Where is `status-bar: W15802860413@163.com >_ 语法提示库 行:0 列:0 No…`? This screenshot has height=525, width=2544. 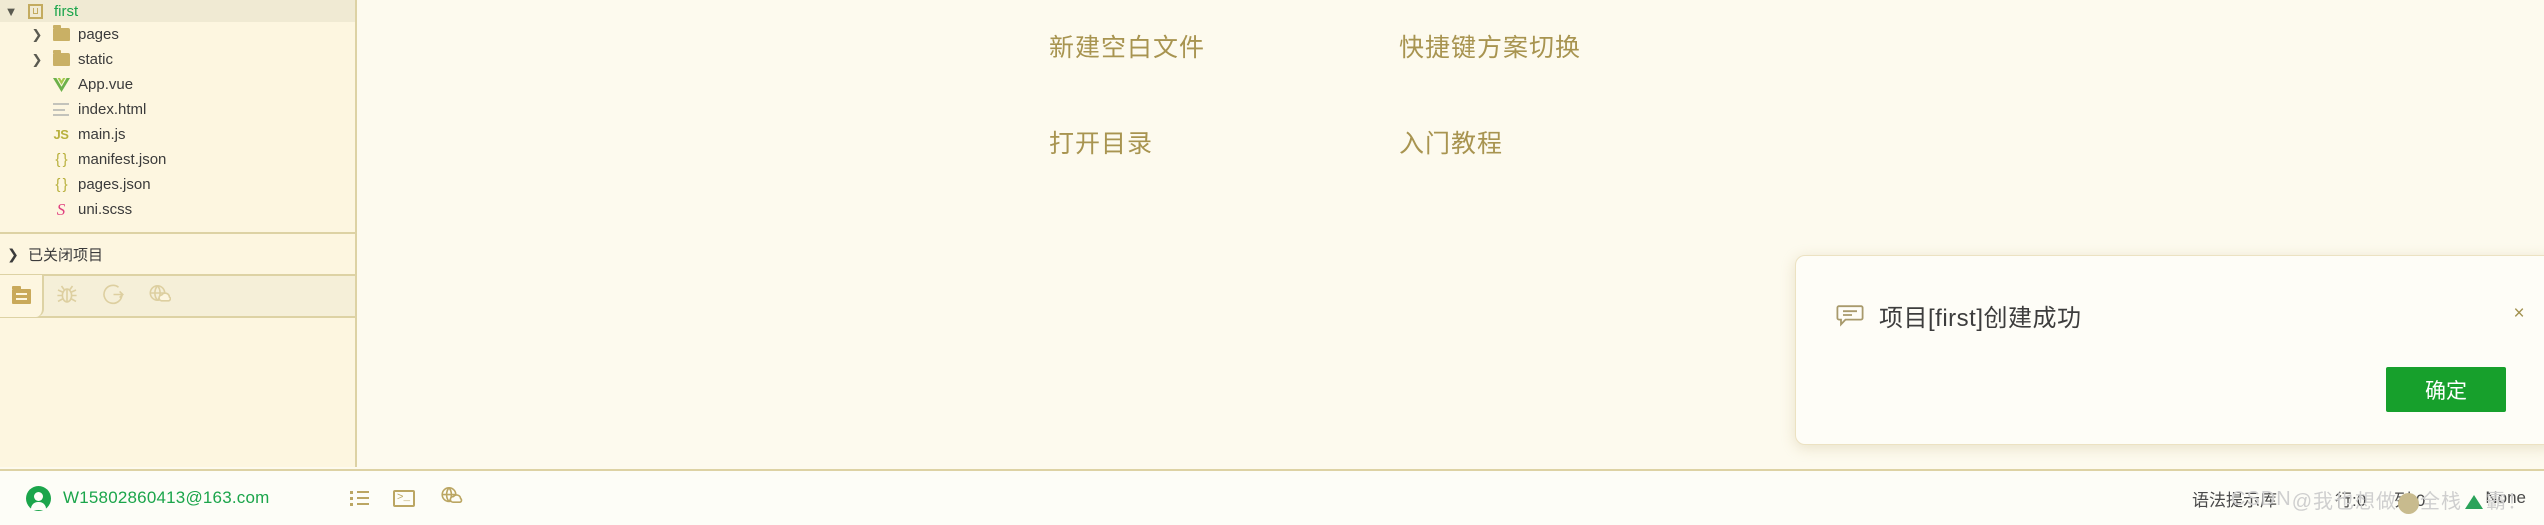 status-bar: W15802860413@163.com >_ 语法提示库 行:0 列:0 No… is located at coordinates (1272, 497).